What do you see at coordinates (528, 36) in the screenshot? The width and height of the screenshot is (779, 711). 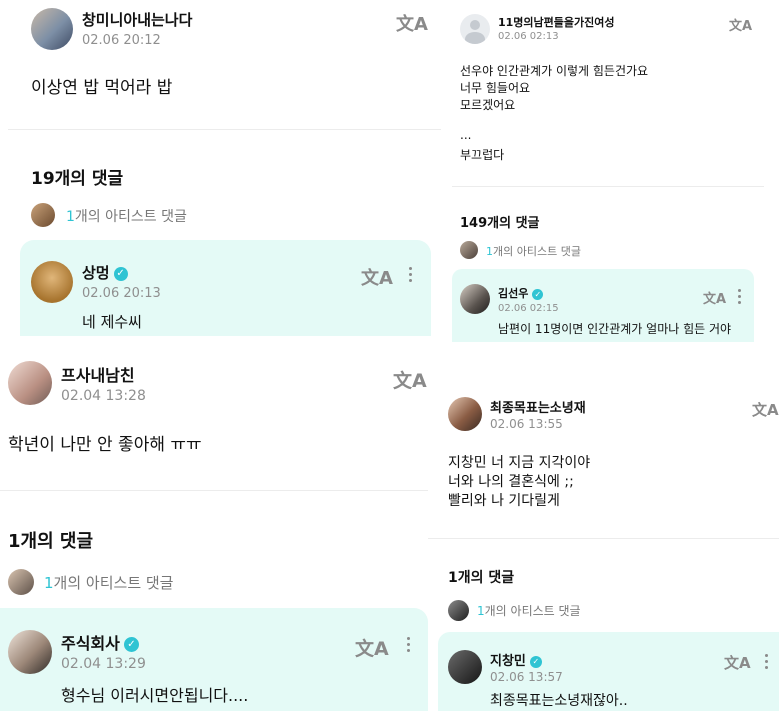 I see `post-timestamp: 02.06 02:13` at bounding box center [528, 36].